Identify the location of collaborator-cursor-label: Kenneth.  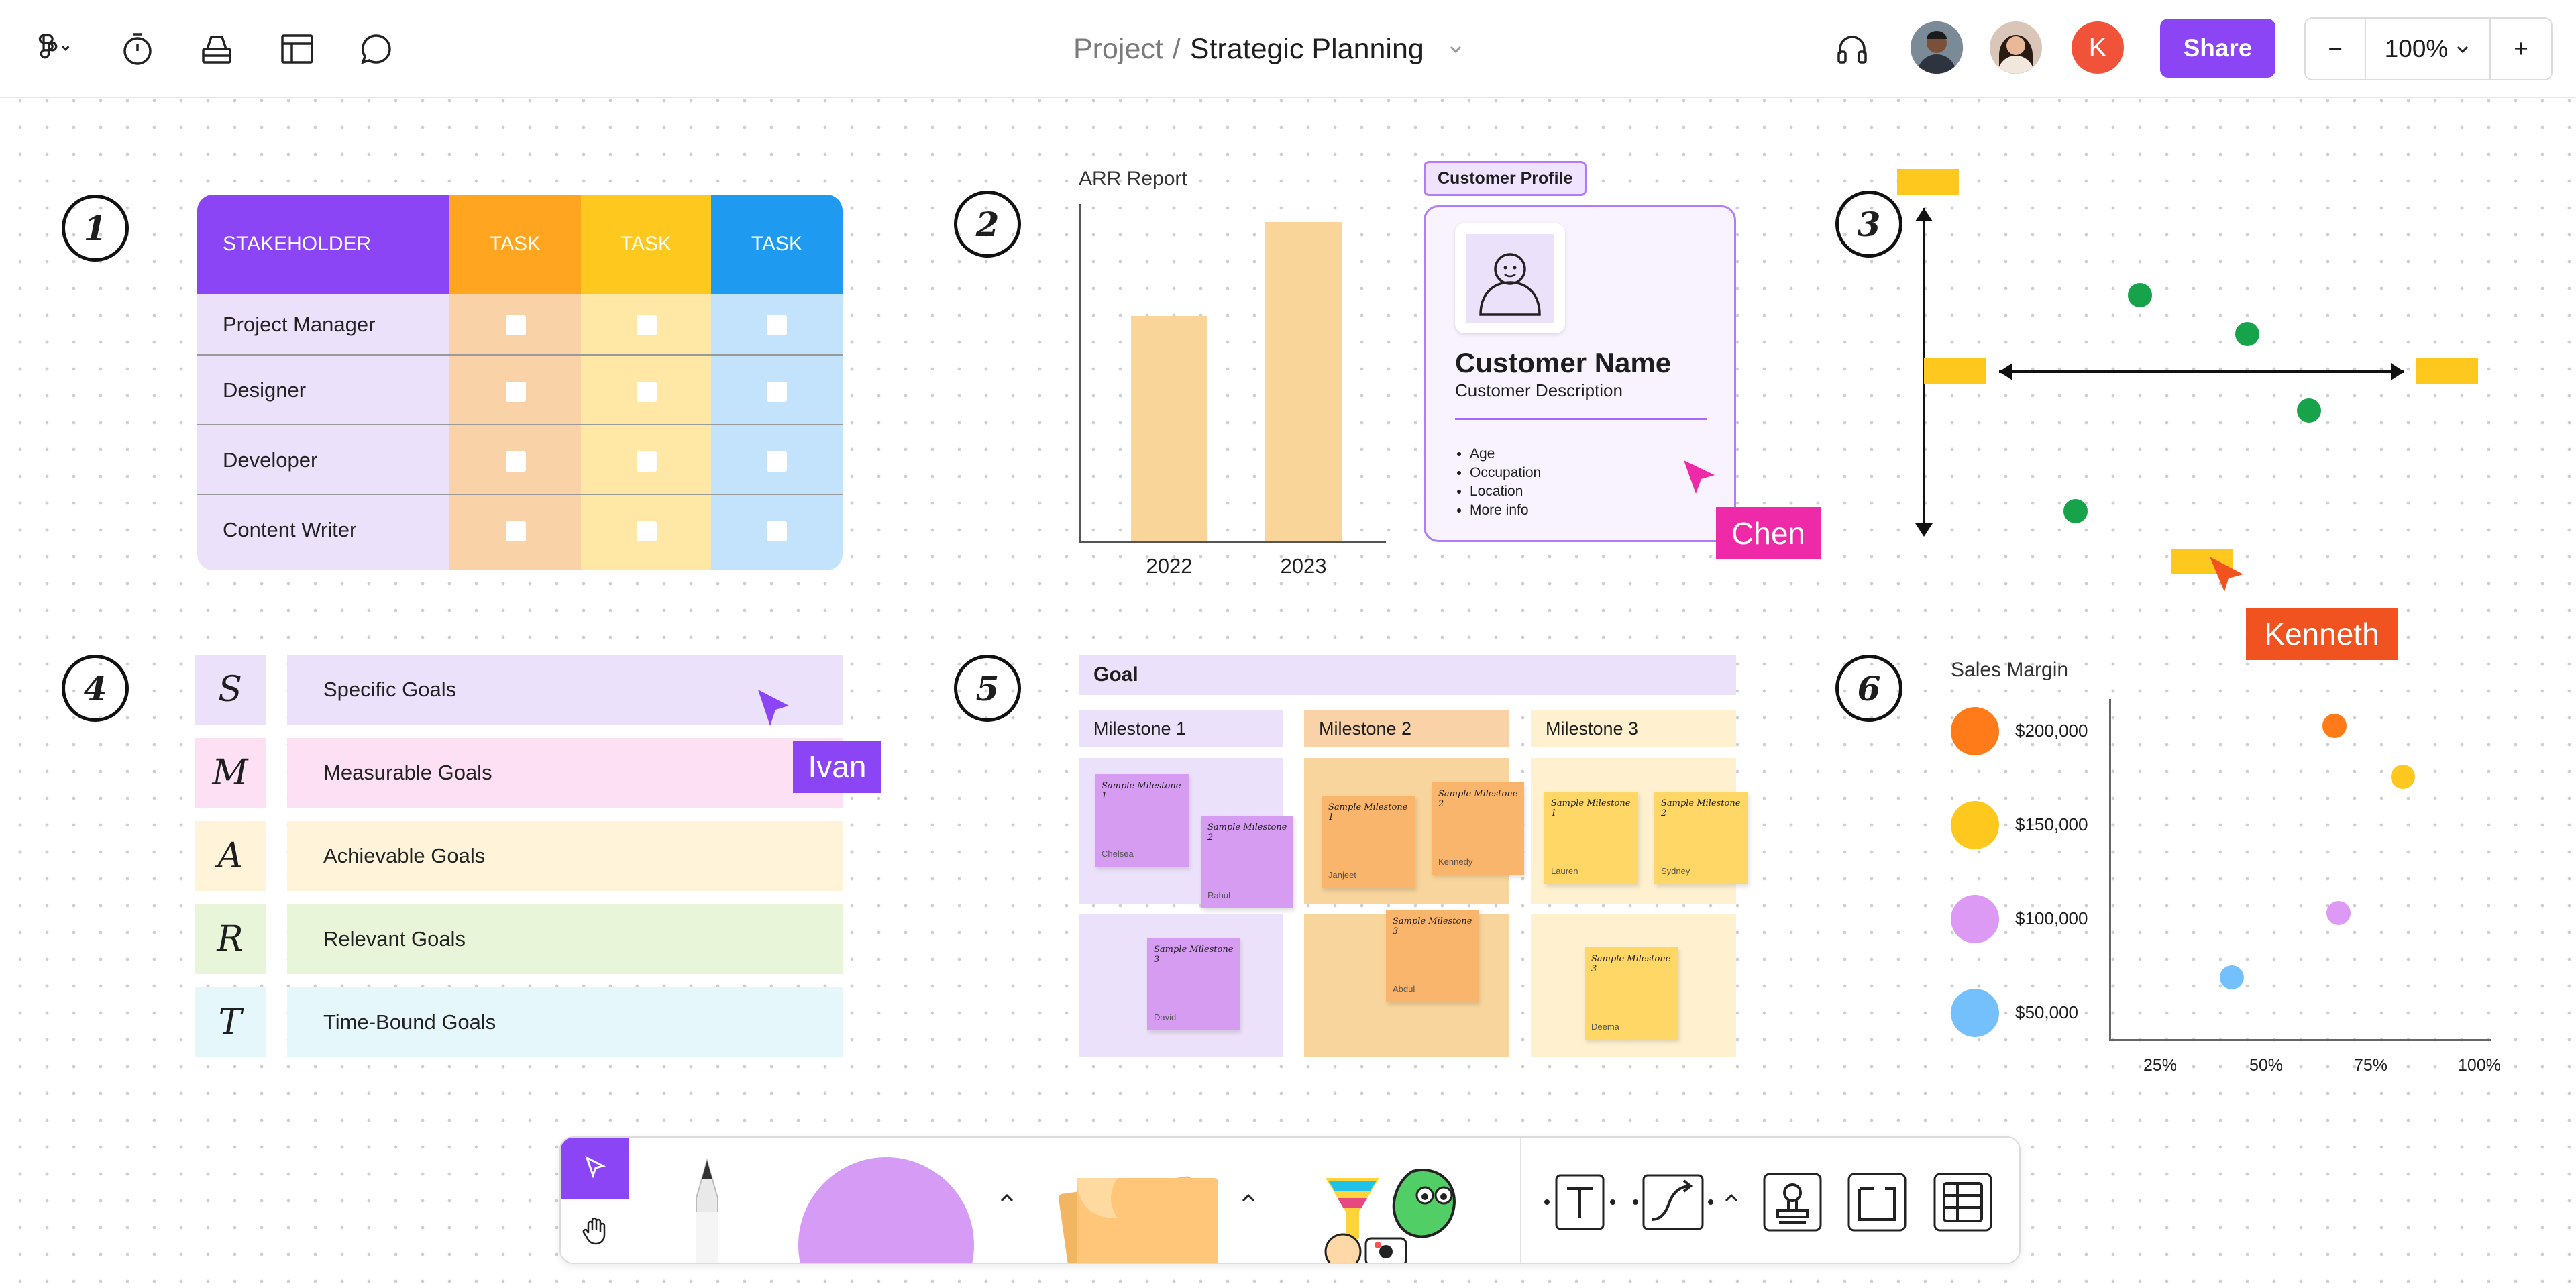
(2322, 634).